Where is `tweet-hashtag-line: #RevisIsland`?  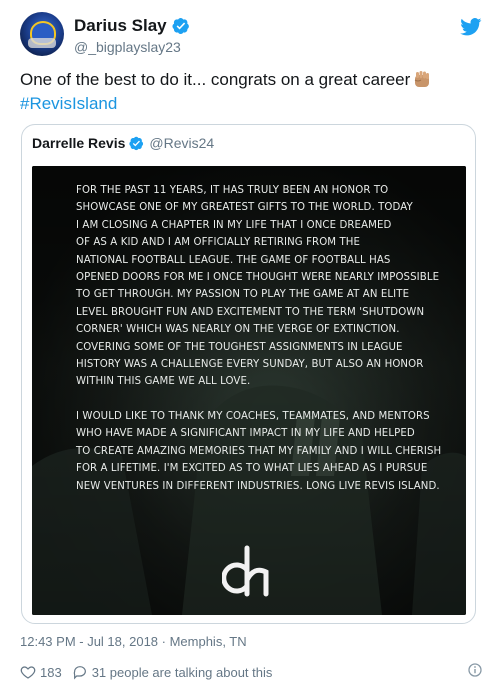
tweet-hashtag-line: #RevisIsland is located at coordinates (250, 104).